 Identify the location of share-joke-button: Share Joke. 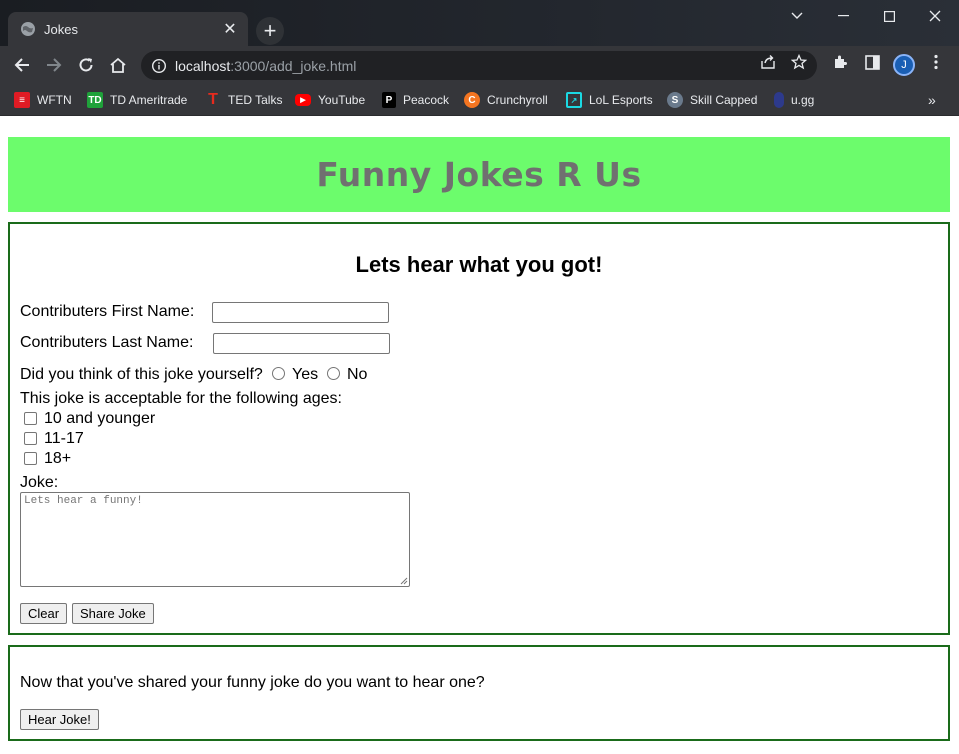
(113, 613).